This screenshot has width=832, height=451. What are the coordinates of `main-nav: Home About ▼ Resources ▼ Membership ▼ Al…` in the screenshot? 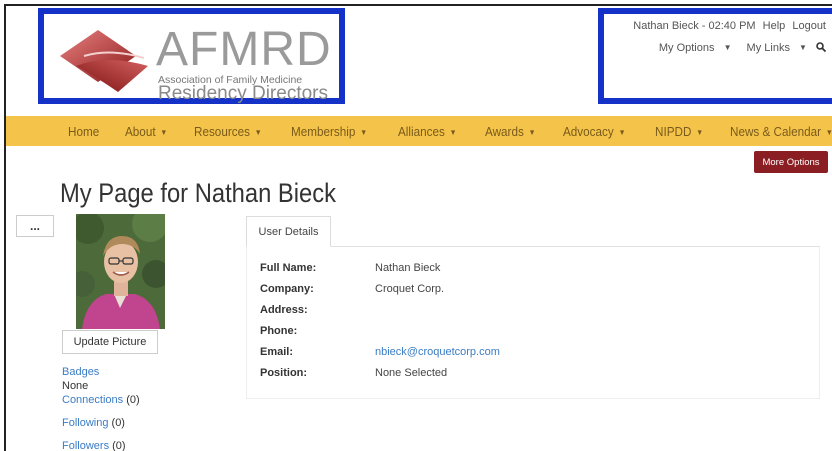 It's located at (419, 131).